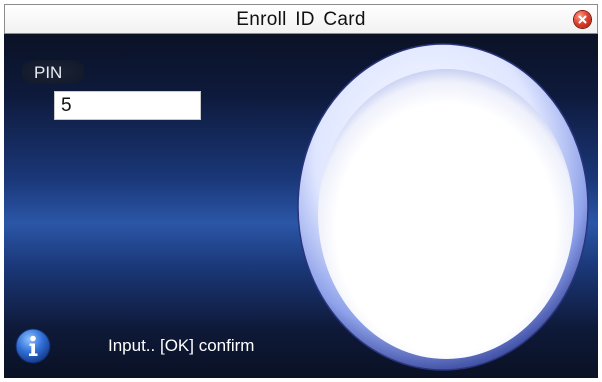 The height and width of the screenshot is (382, 602). I want to click on pin-label: PIN, so click(48, 72).